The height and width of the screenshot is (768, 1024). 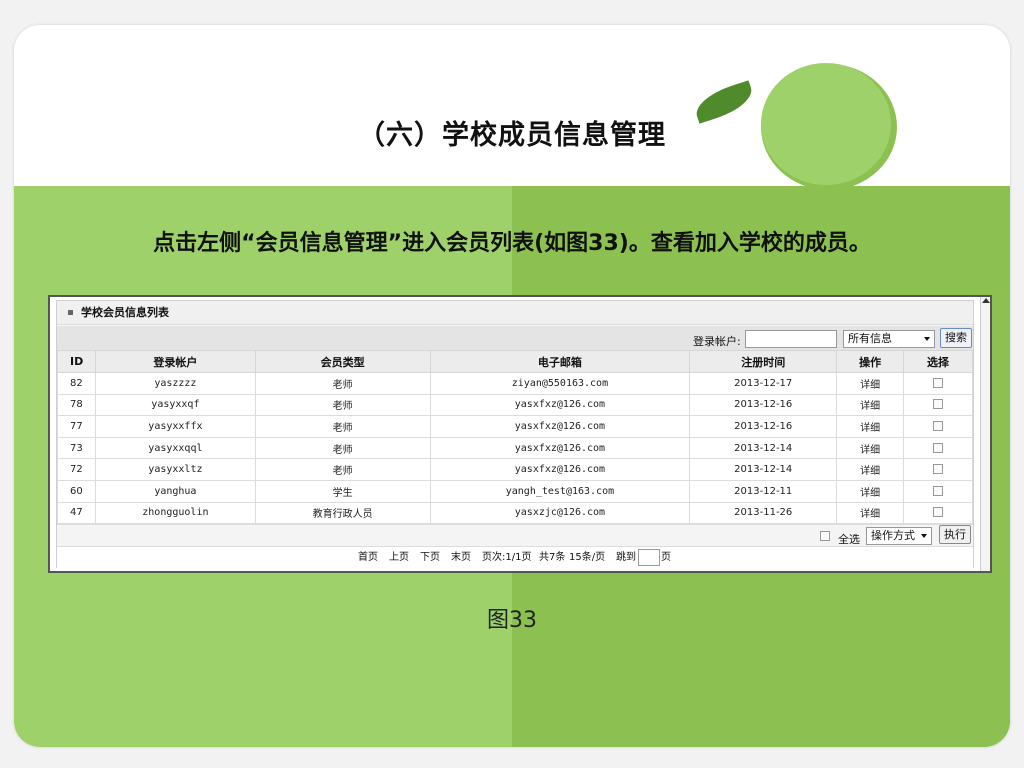 What do you see at coordinates (938, 361) in the screenshot?
I see `col-header-select: 选择` at bounding box center [938, 361].